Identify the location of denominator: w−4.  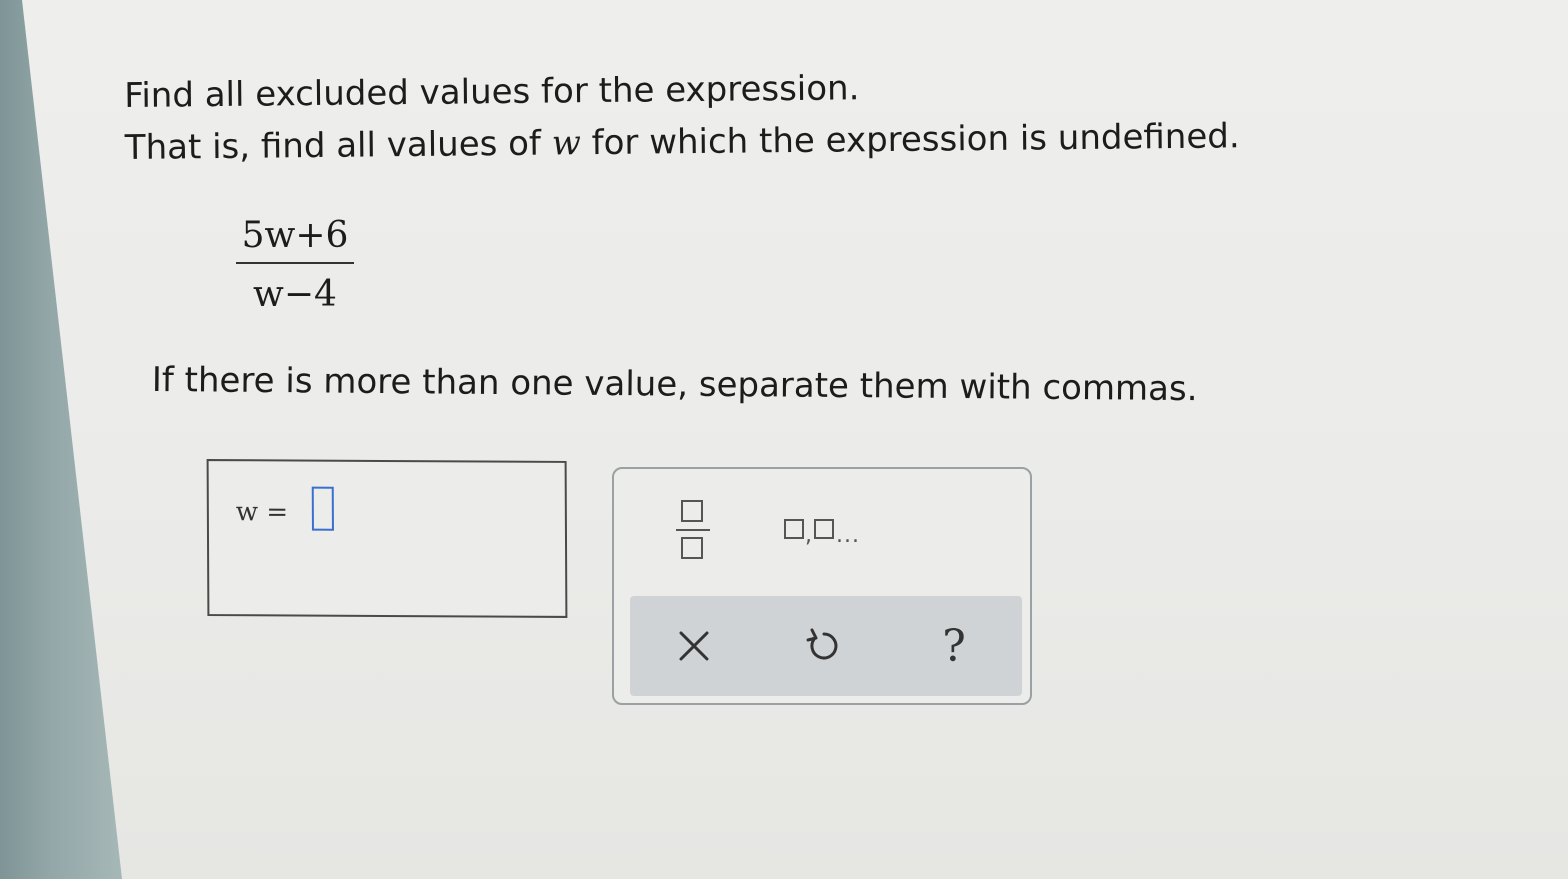
(295, 294).